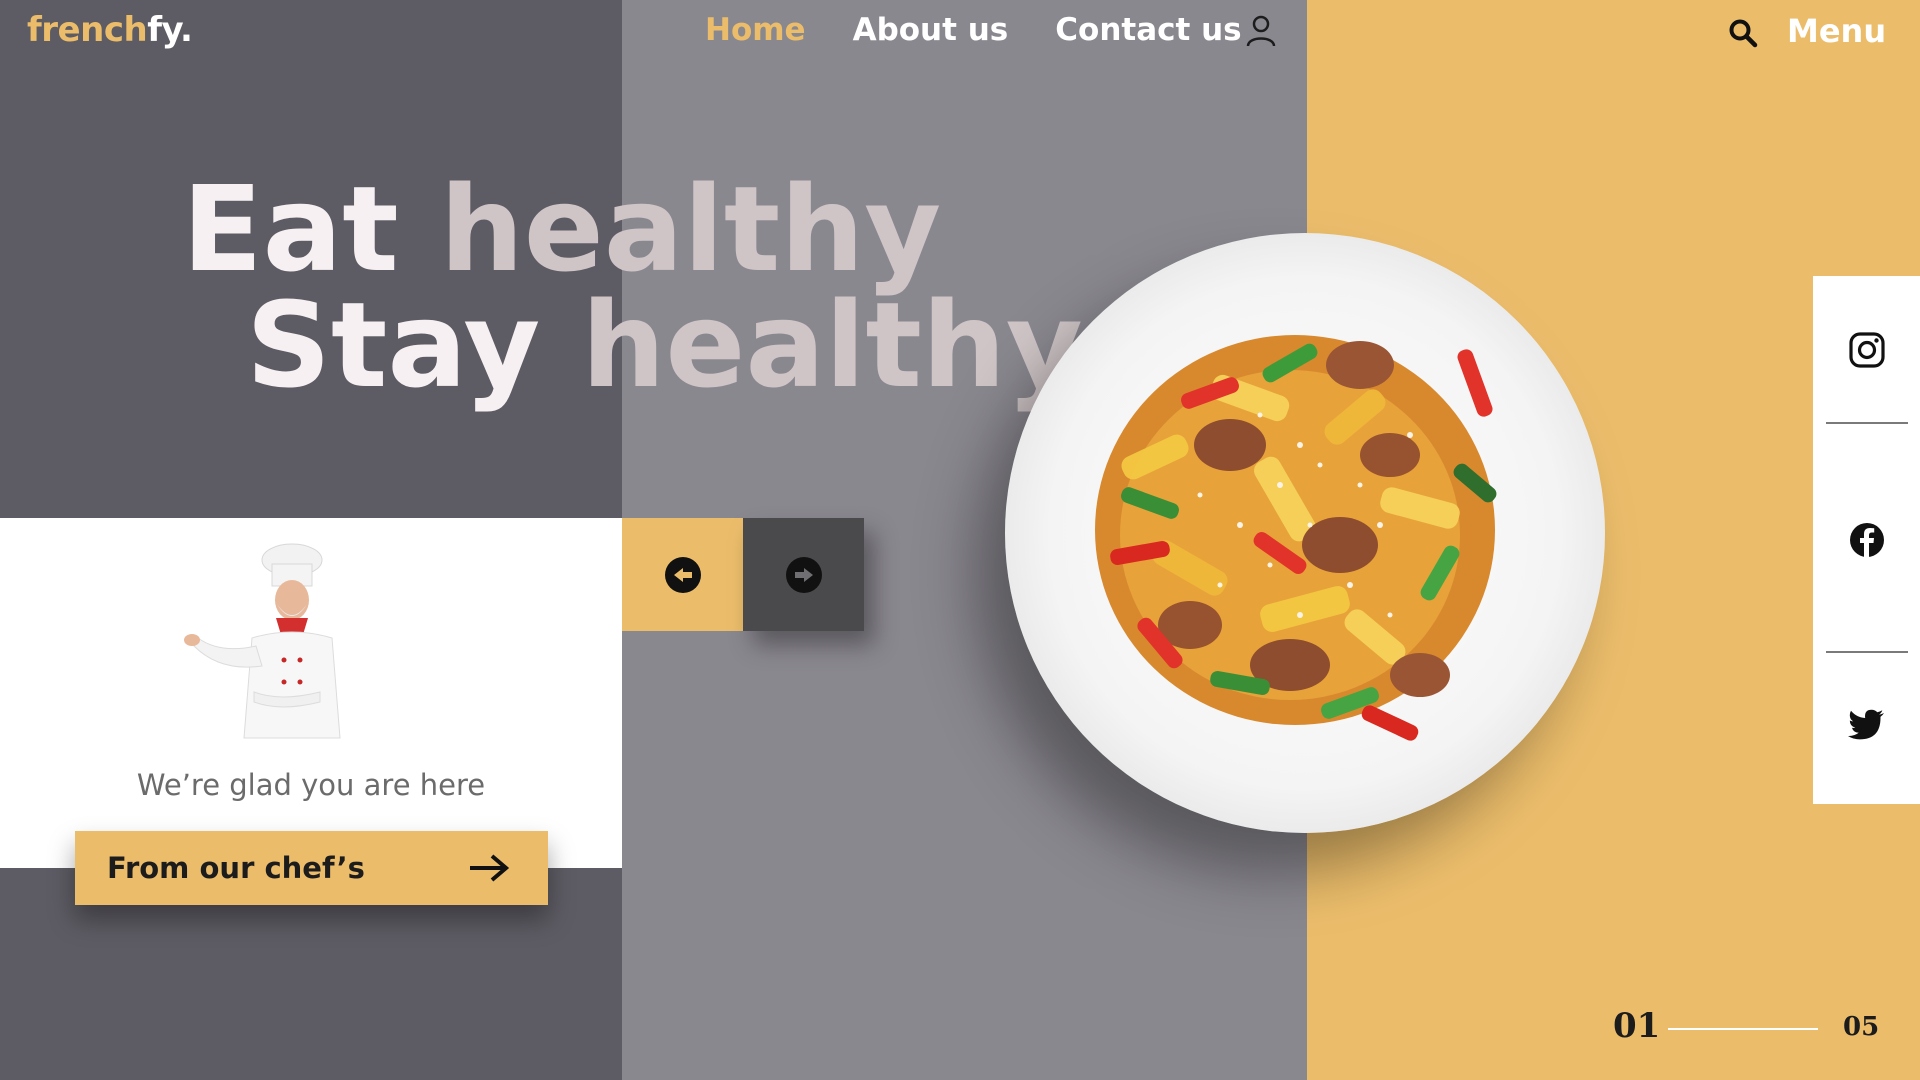  What do you see at coordinates (561, 229) in the screenshot?
I see `hero-line-1: Eat healthy` at bounding box center [561, 229].